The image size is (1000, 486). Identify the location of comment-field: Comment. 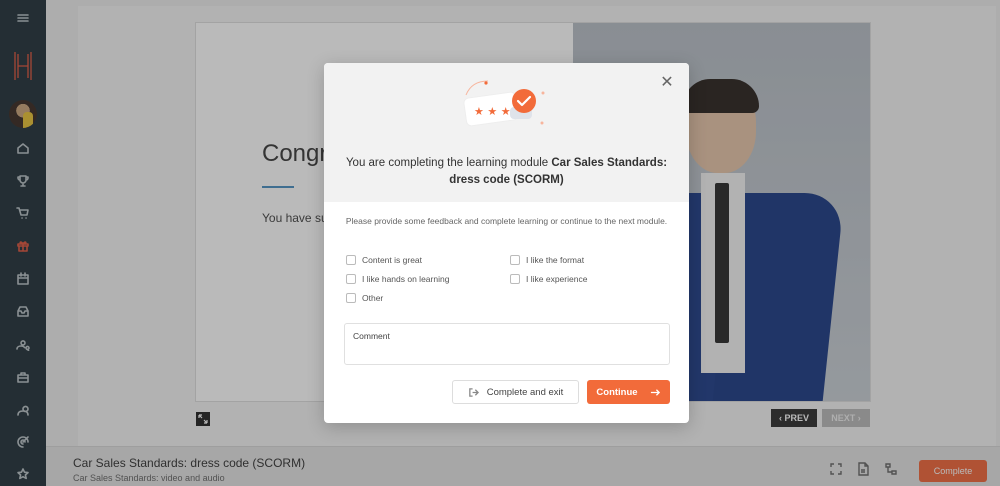
(507, 344).